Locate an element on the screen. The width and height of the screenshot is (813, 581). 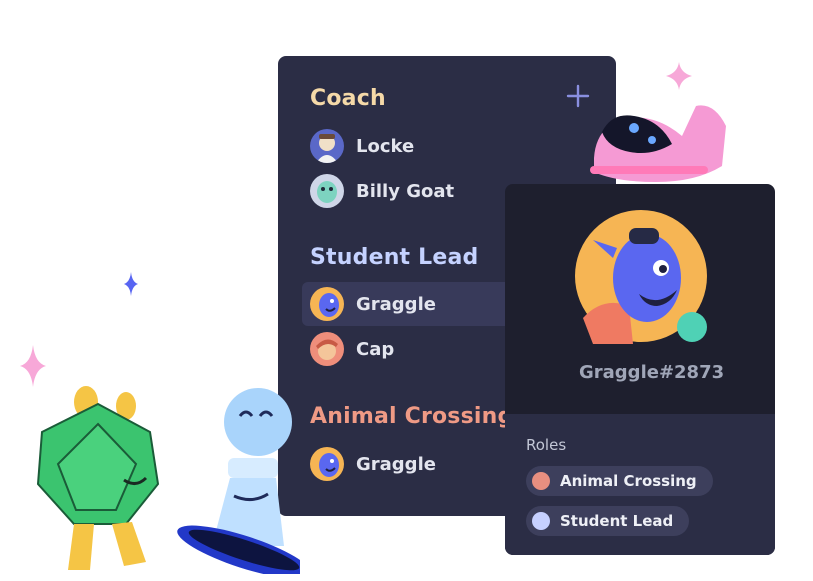
role-pill-animal-crossing: Animal Crossing is located at coordinates (619, 481).